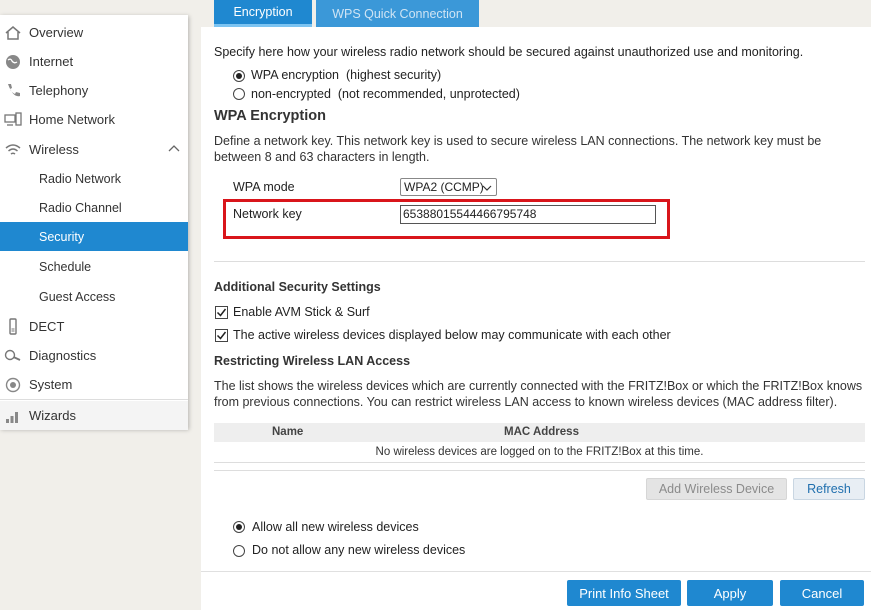 Image resolution: width=871 pixels, height=610 pixels. I want to click on print-info-sheet-button: Print Info Sheet, so click(624, 593).